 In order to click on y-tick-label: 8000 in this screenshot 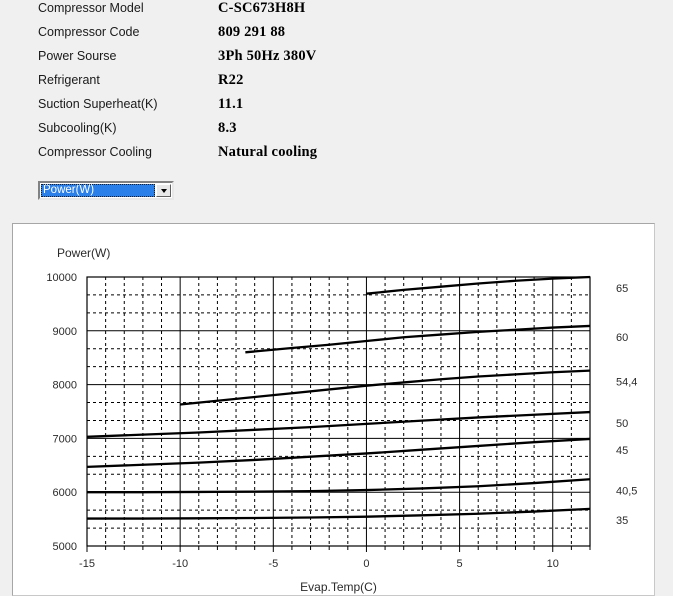, I will do `click(65, 386)`.